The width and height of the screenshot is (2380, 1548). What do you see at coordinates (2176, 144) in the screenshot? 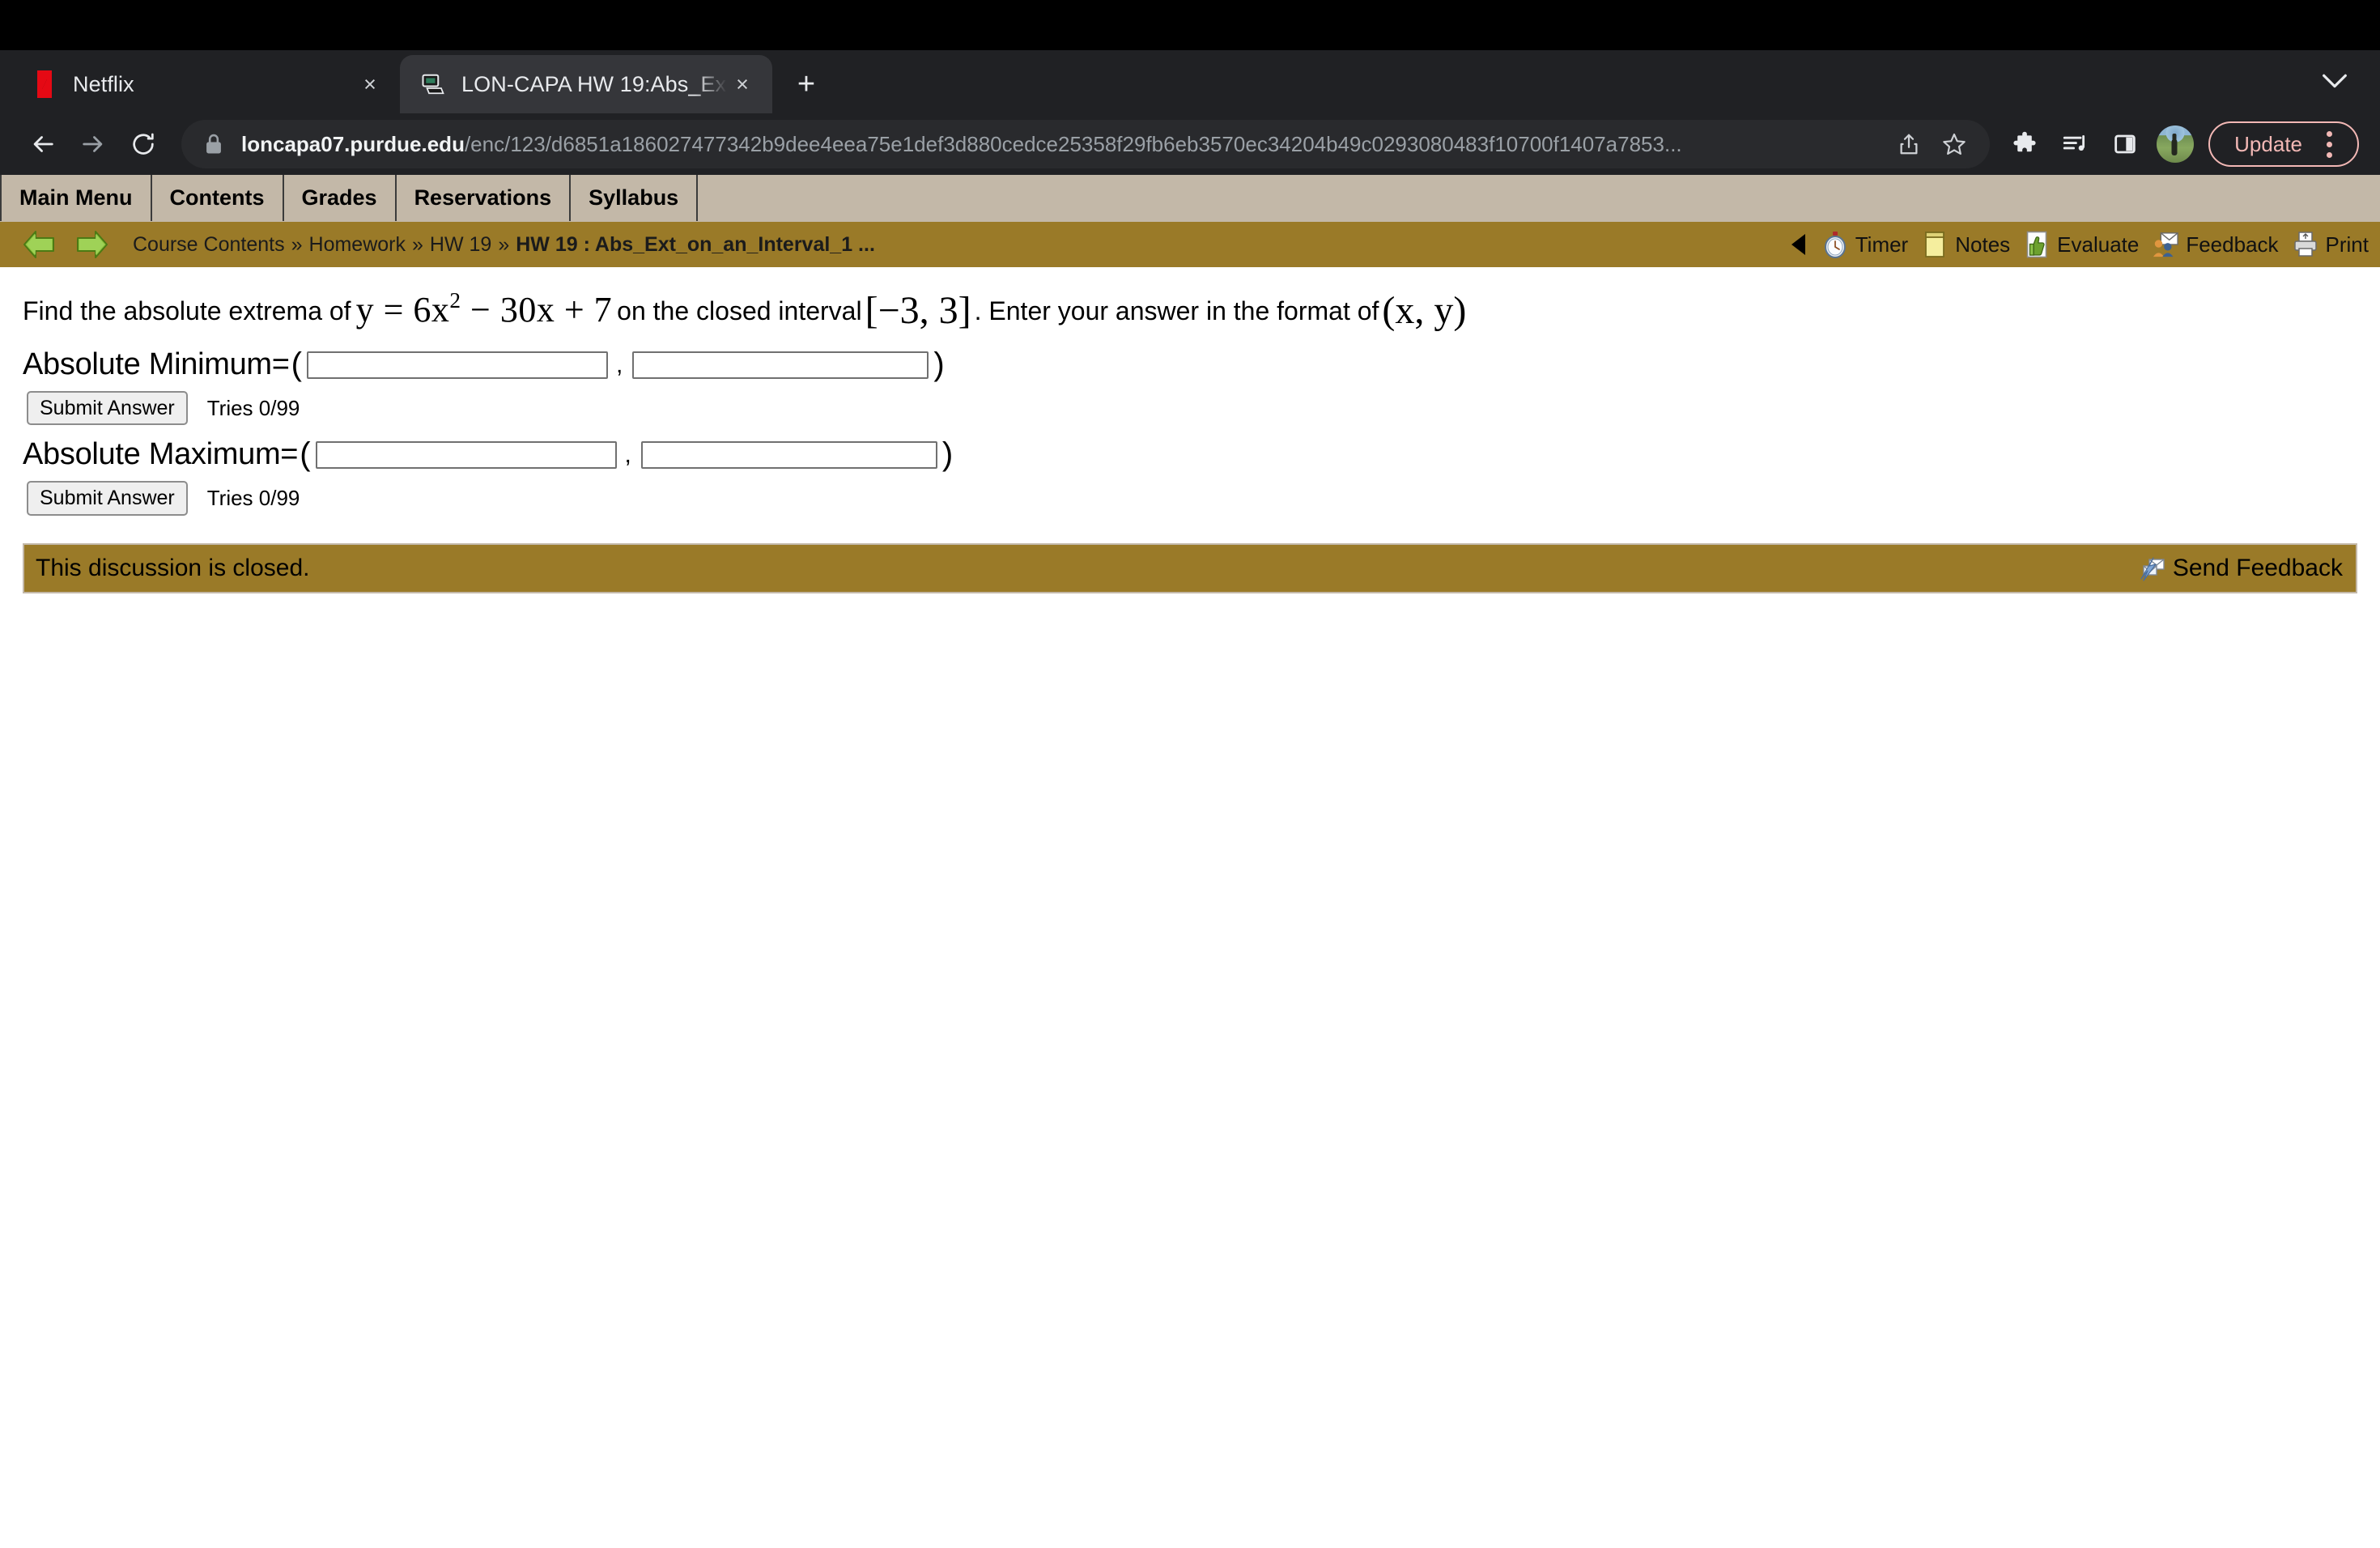
I see `avatar` at bounding box center [2176, 144].